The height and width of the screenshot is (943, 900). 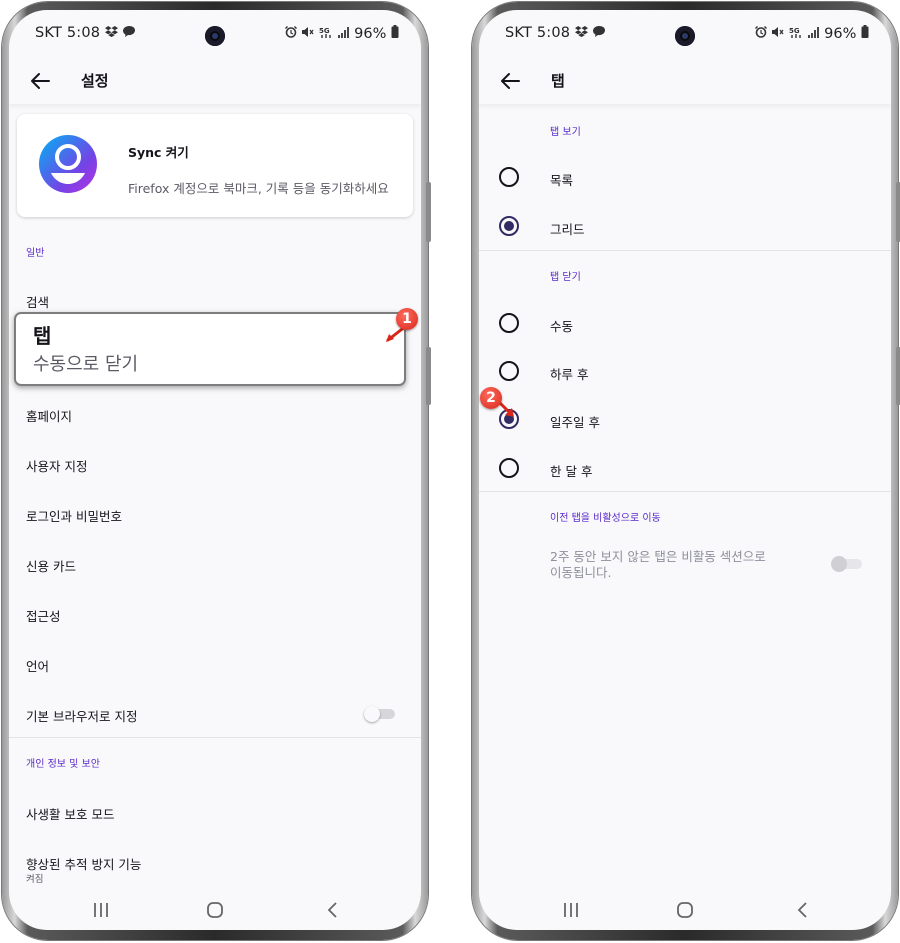 What do you see at coordinates (565, 132) in the screenshot?
I see `section-tab-view: 탭 보기` at bounding box center [565, 132].